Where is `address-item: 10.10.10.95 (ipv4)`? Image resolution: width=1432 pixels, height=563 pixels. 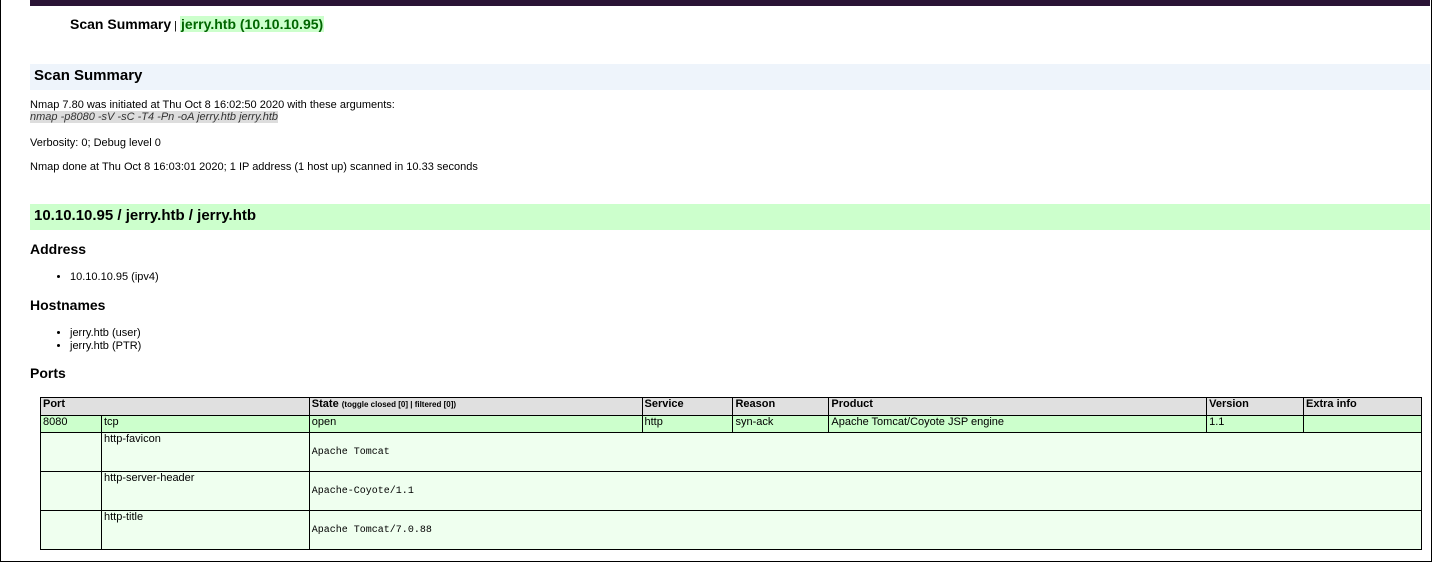 address-item: 10.10.10.95 (ipv4) is located at coordinates (114, 277).